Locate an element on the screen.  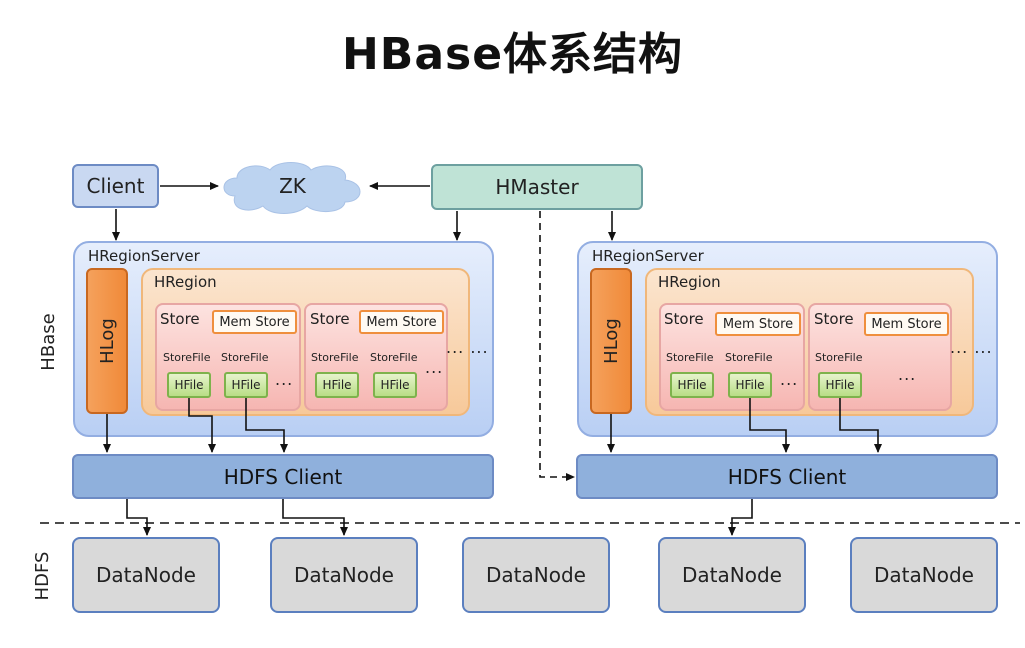
arrow-hdfsclient1-datanode2 is located at coordinates (315, 517).